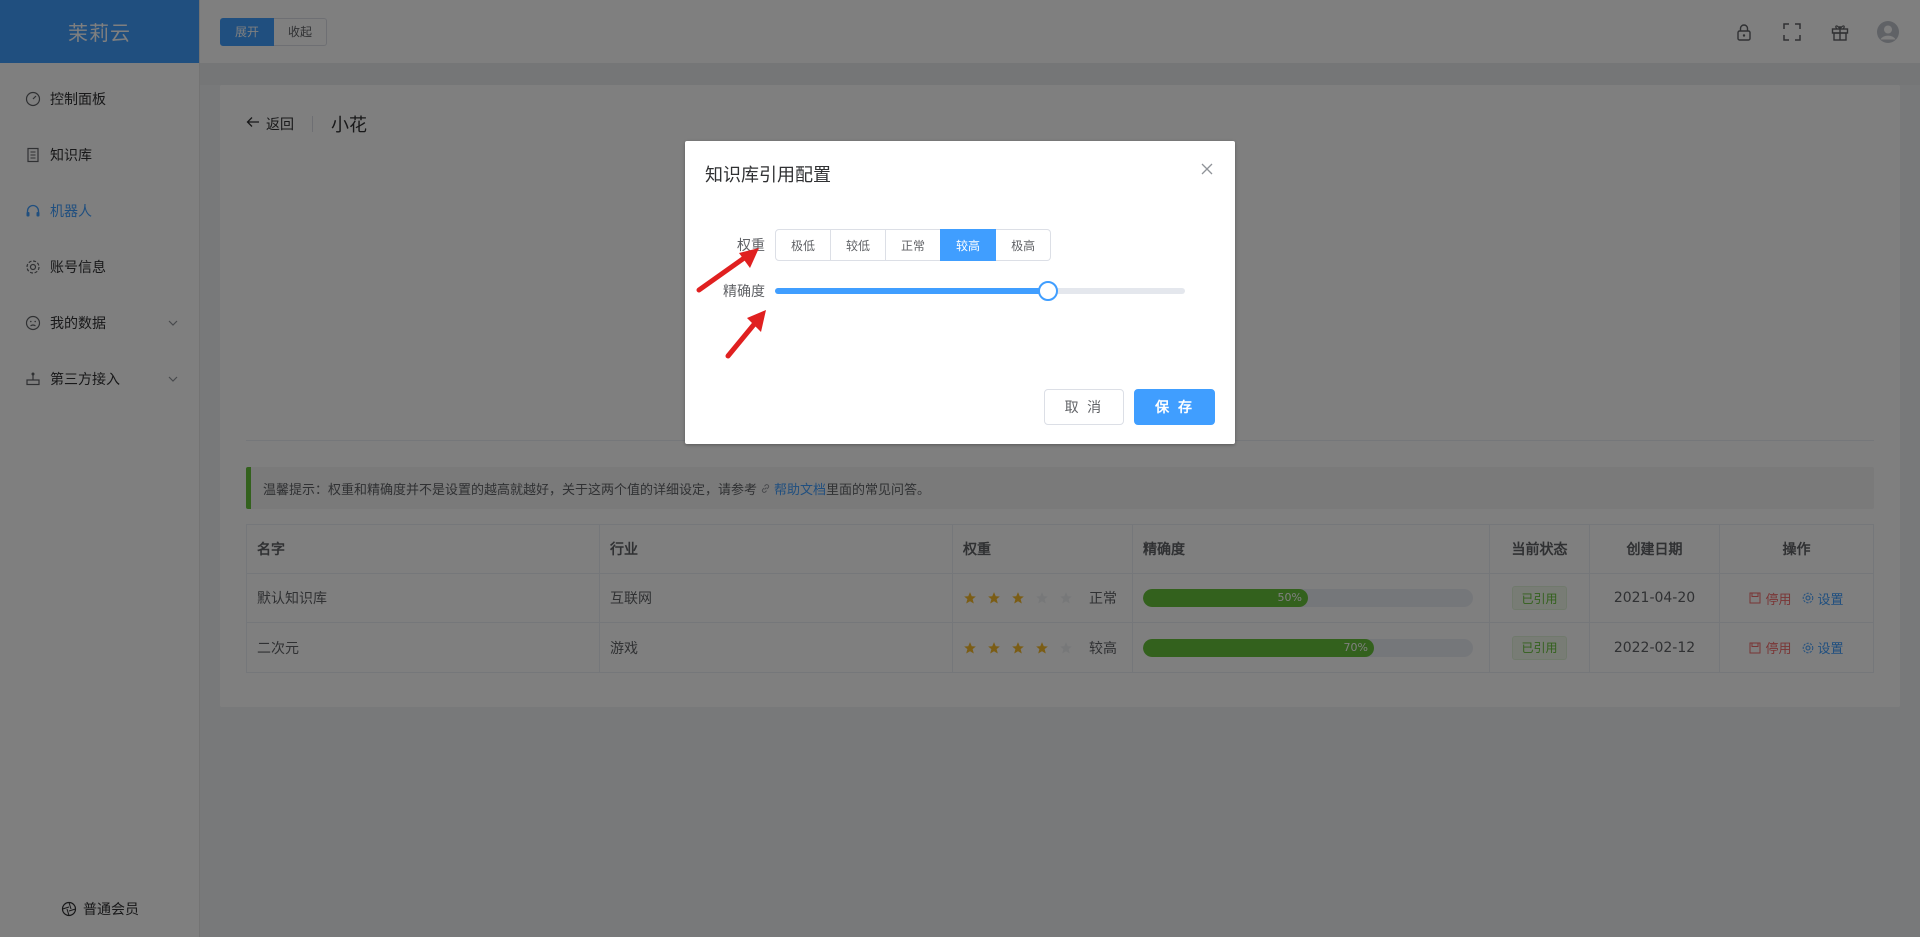 This screenshot has height=937, width=1920. Describe the element at coordinates (1174, 407) in the screenshot. I see `save-button: 保 存` at that location.